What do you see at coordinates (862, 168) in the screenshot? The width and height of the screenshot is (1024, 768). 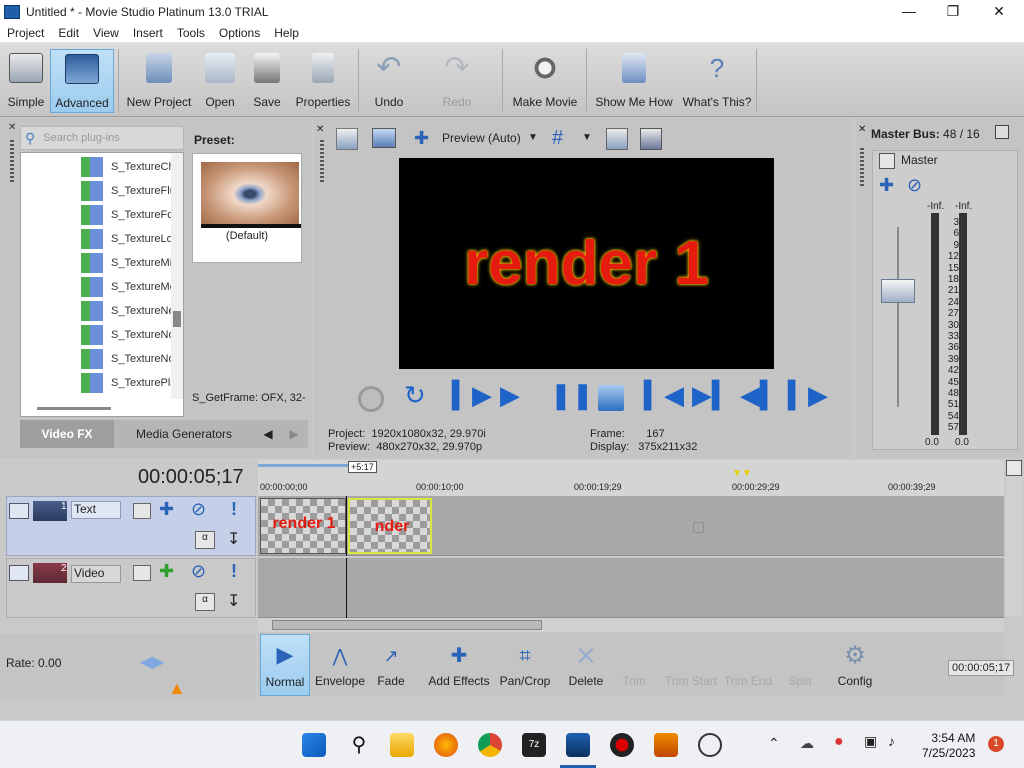 I see `master-grip` at bounding box center [862, 168].